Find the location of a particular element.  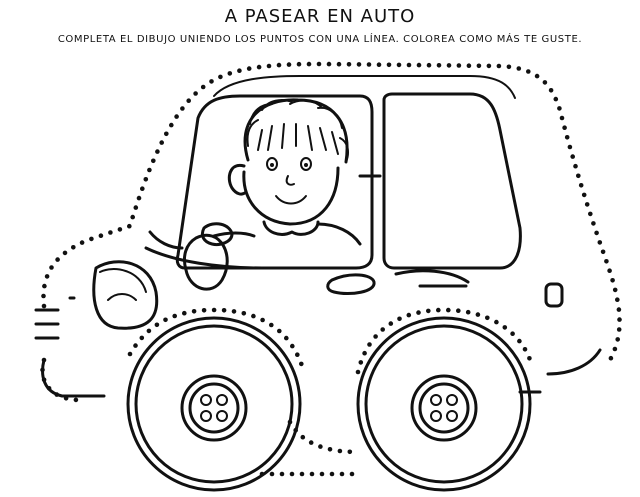

door-handle-oval is located at coordinates (351, 284).